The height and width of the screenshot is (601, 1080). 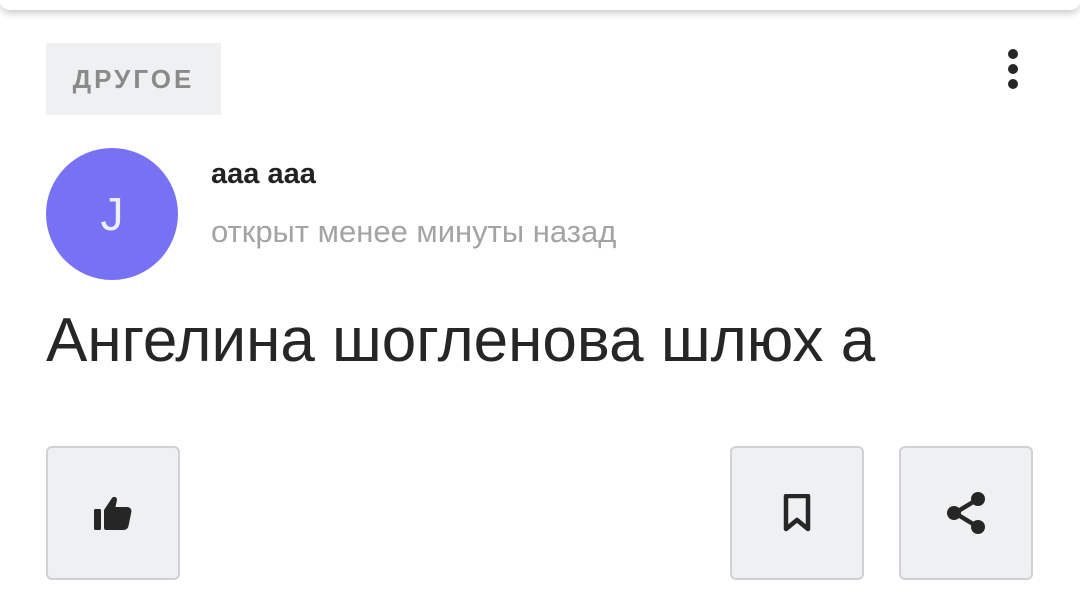 I want to click on author-avatar: J, so click(x=112, y=214).